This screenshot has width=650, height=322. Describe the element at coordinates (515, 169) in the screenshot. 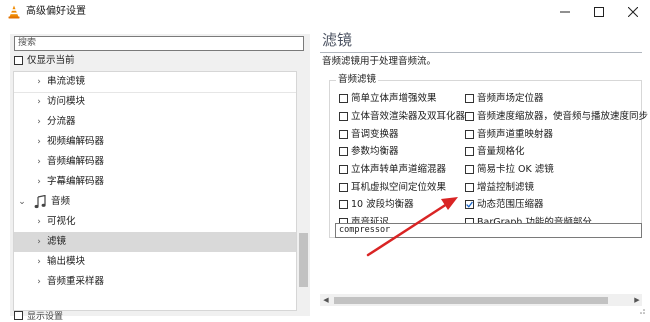

I see `filter-label: 简易卡拉 OK 滤镜` at that location.